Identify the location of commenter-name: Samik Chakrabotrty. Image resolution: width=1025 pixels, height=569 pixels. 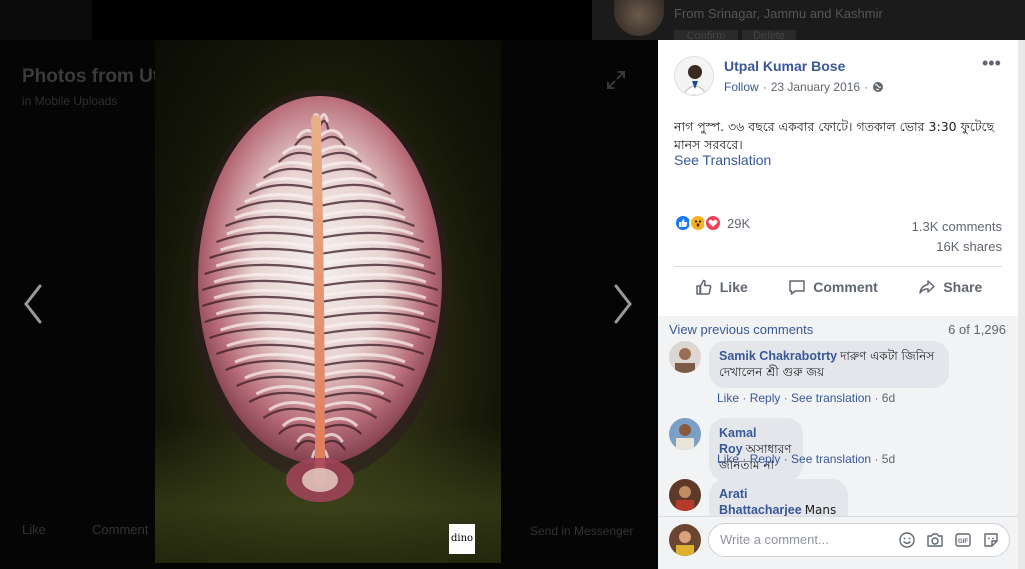
(778, 356).